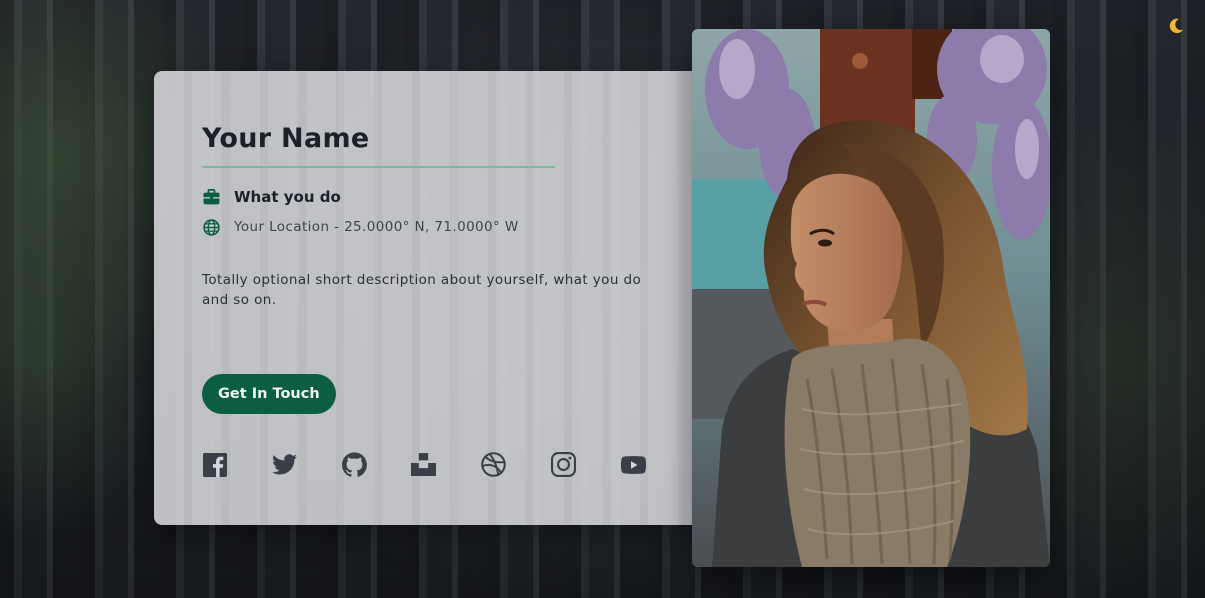 This screenshot has width=1205, height=598. Describe the element at coordinates (286, 138) in the screenshot. I see `profile-name: Your Name` at that location.